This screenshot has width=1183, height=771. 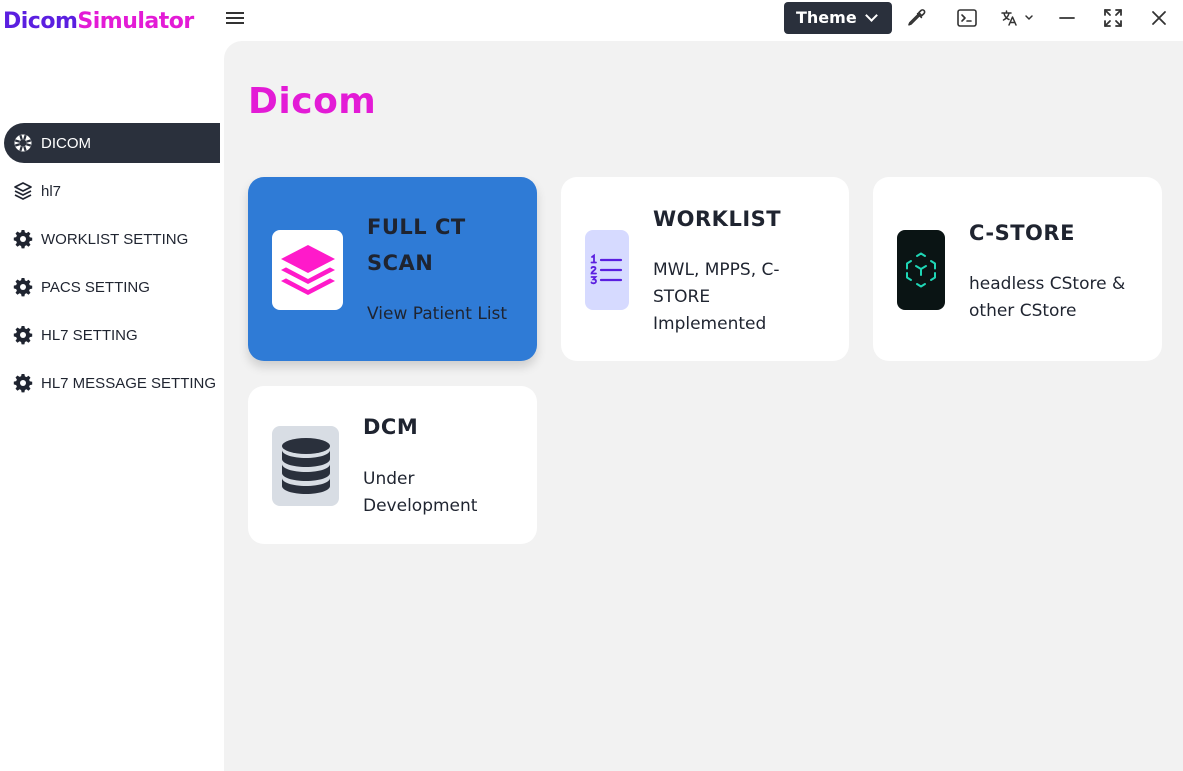 I want to click on numbered-list-icon, so click(x=607, y=270).